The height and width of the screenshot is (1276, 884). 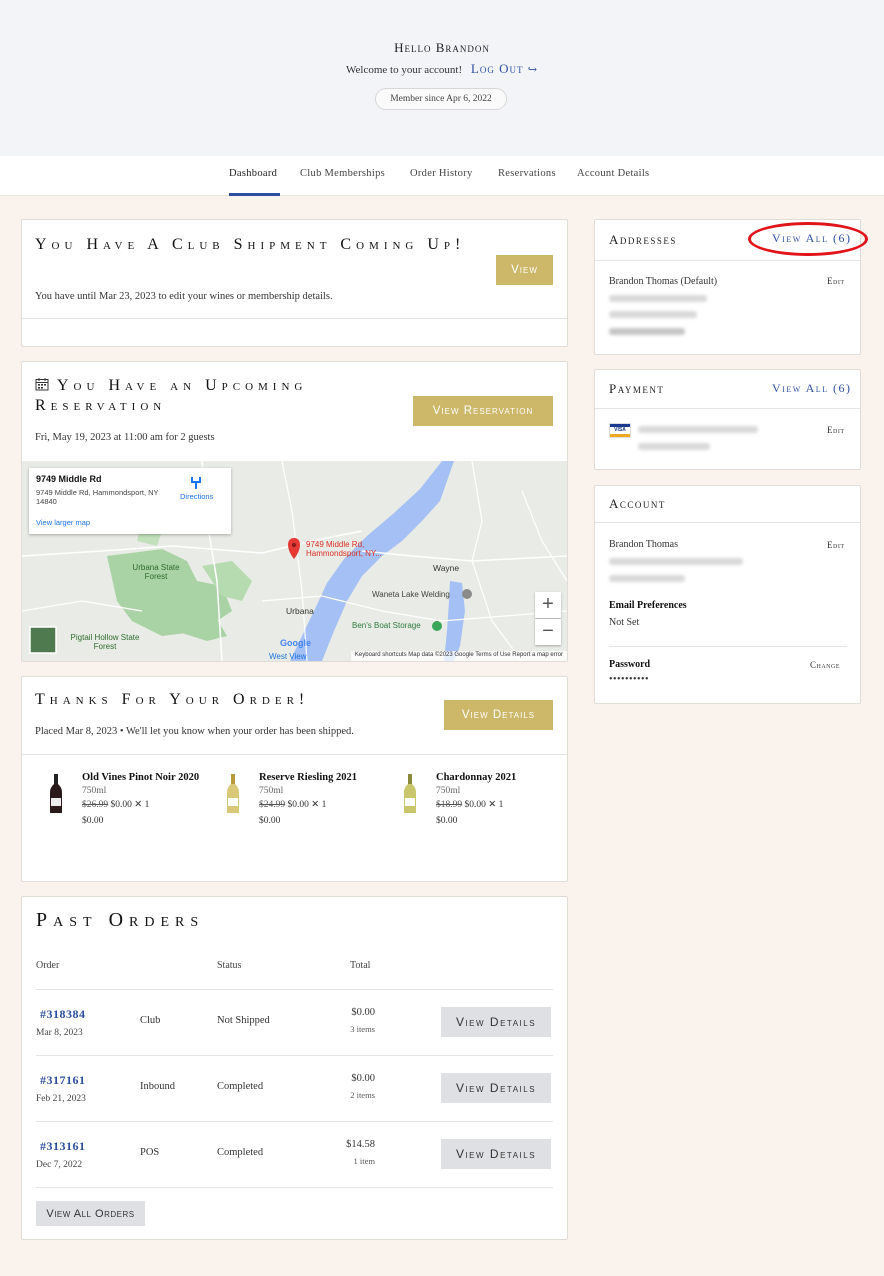 I want to click on order-number-link: #317161, so click(x=63, y=1080).